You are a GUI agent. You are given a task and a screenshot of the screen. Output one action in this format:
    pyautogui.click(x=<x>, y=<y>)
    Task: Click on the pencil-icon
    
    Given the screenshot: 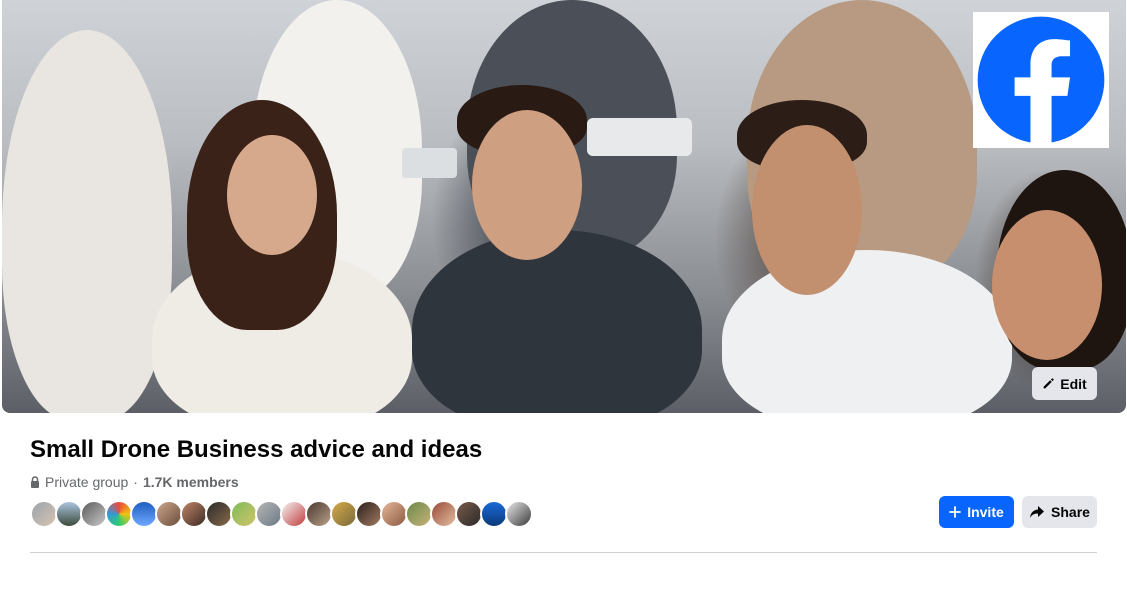 What is the action you would take?
    pyautogui.click(x=1048, y=383)
    